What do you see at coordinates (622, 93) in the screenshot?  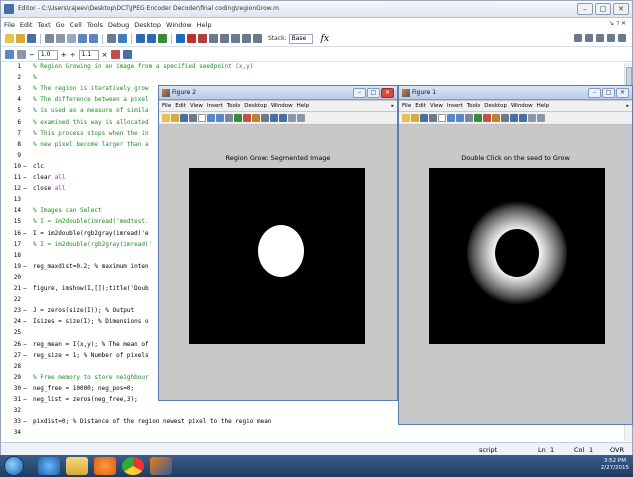 I see `figure1-close-button: ✕` at bounding box center [622, 93].